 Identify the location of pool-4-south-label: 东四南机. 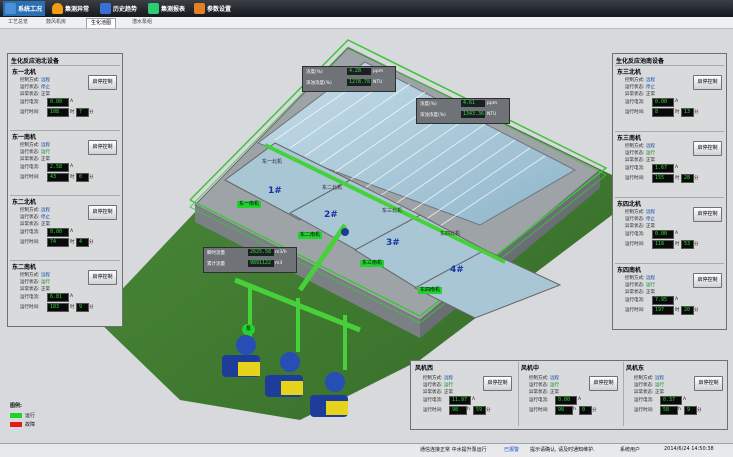
(430, 290).